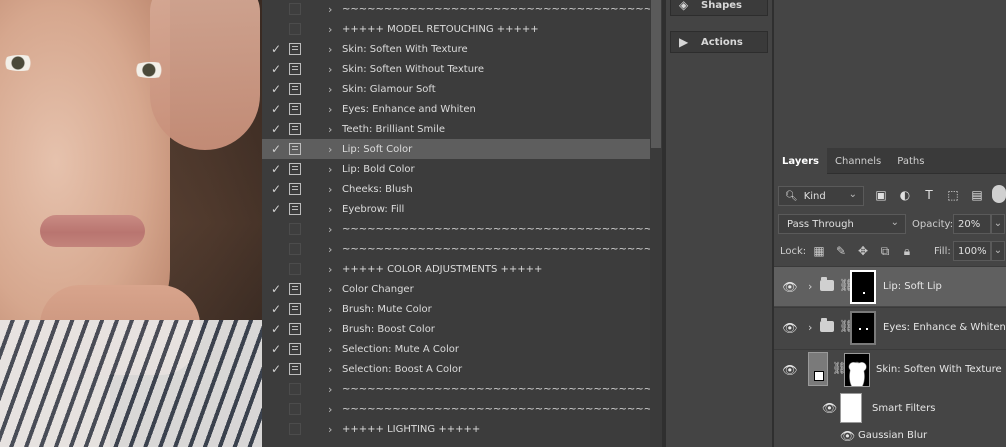 This screenshot has width=1006, height=447. I want to click on layer-row: 👁︎ › ⛓︎ Eyes: Enhance & Whiten, so click(890, 327).